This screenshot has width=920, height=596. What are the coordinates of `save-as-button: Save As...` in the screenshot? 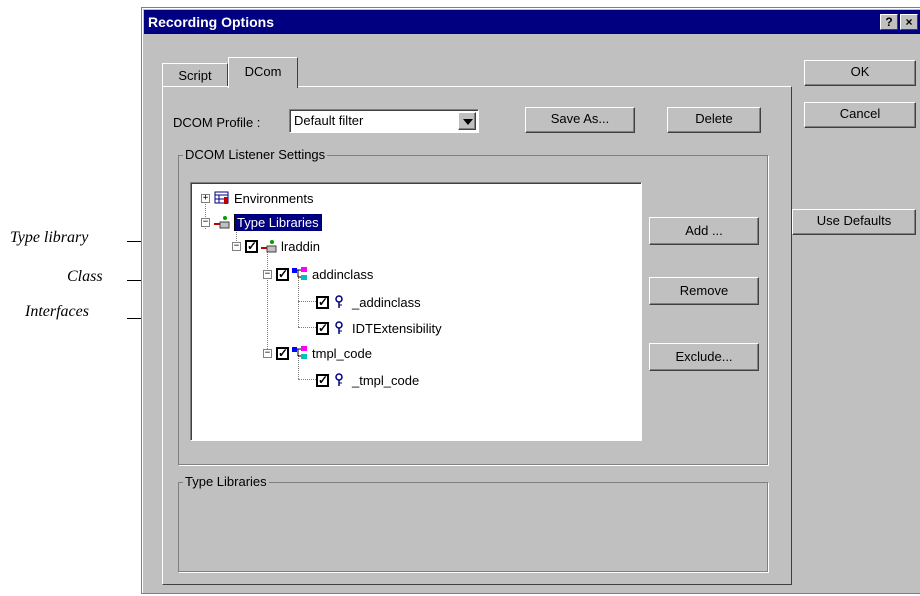 It's located at (580, 120).